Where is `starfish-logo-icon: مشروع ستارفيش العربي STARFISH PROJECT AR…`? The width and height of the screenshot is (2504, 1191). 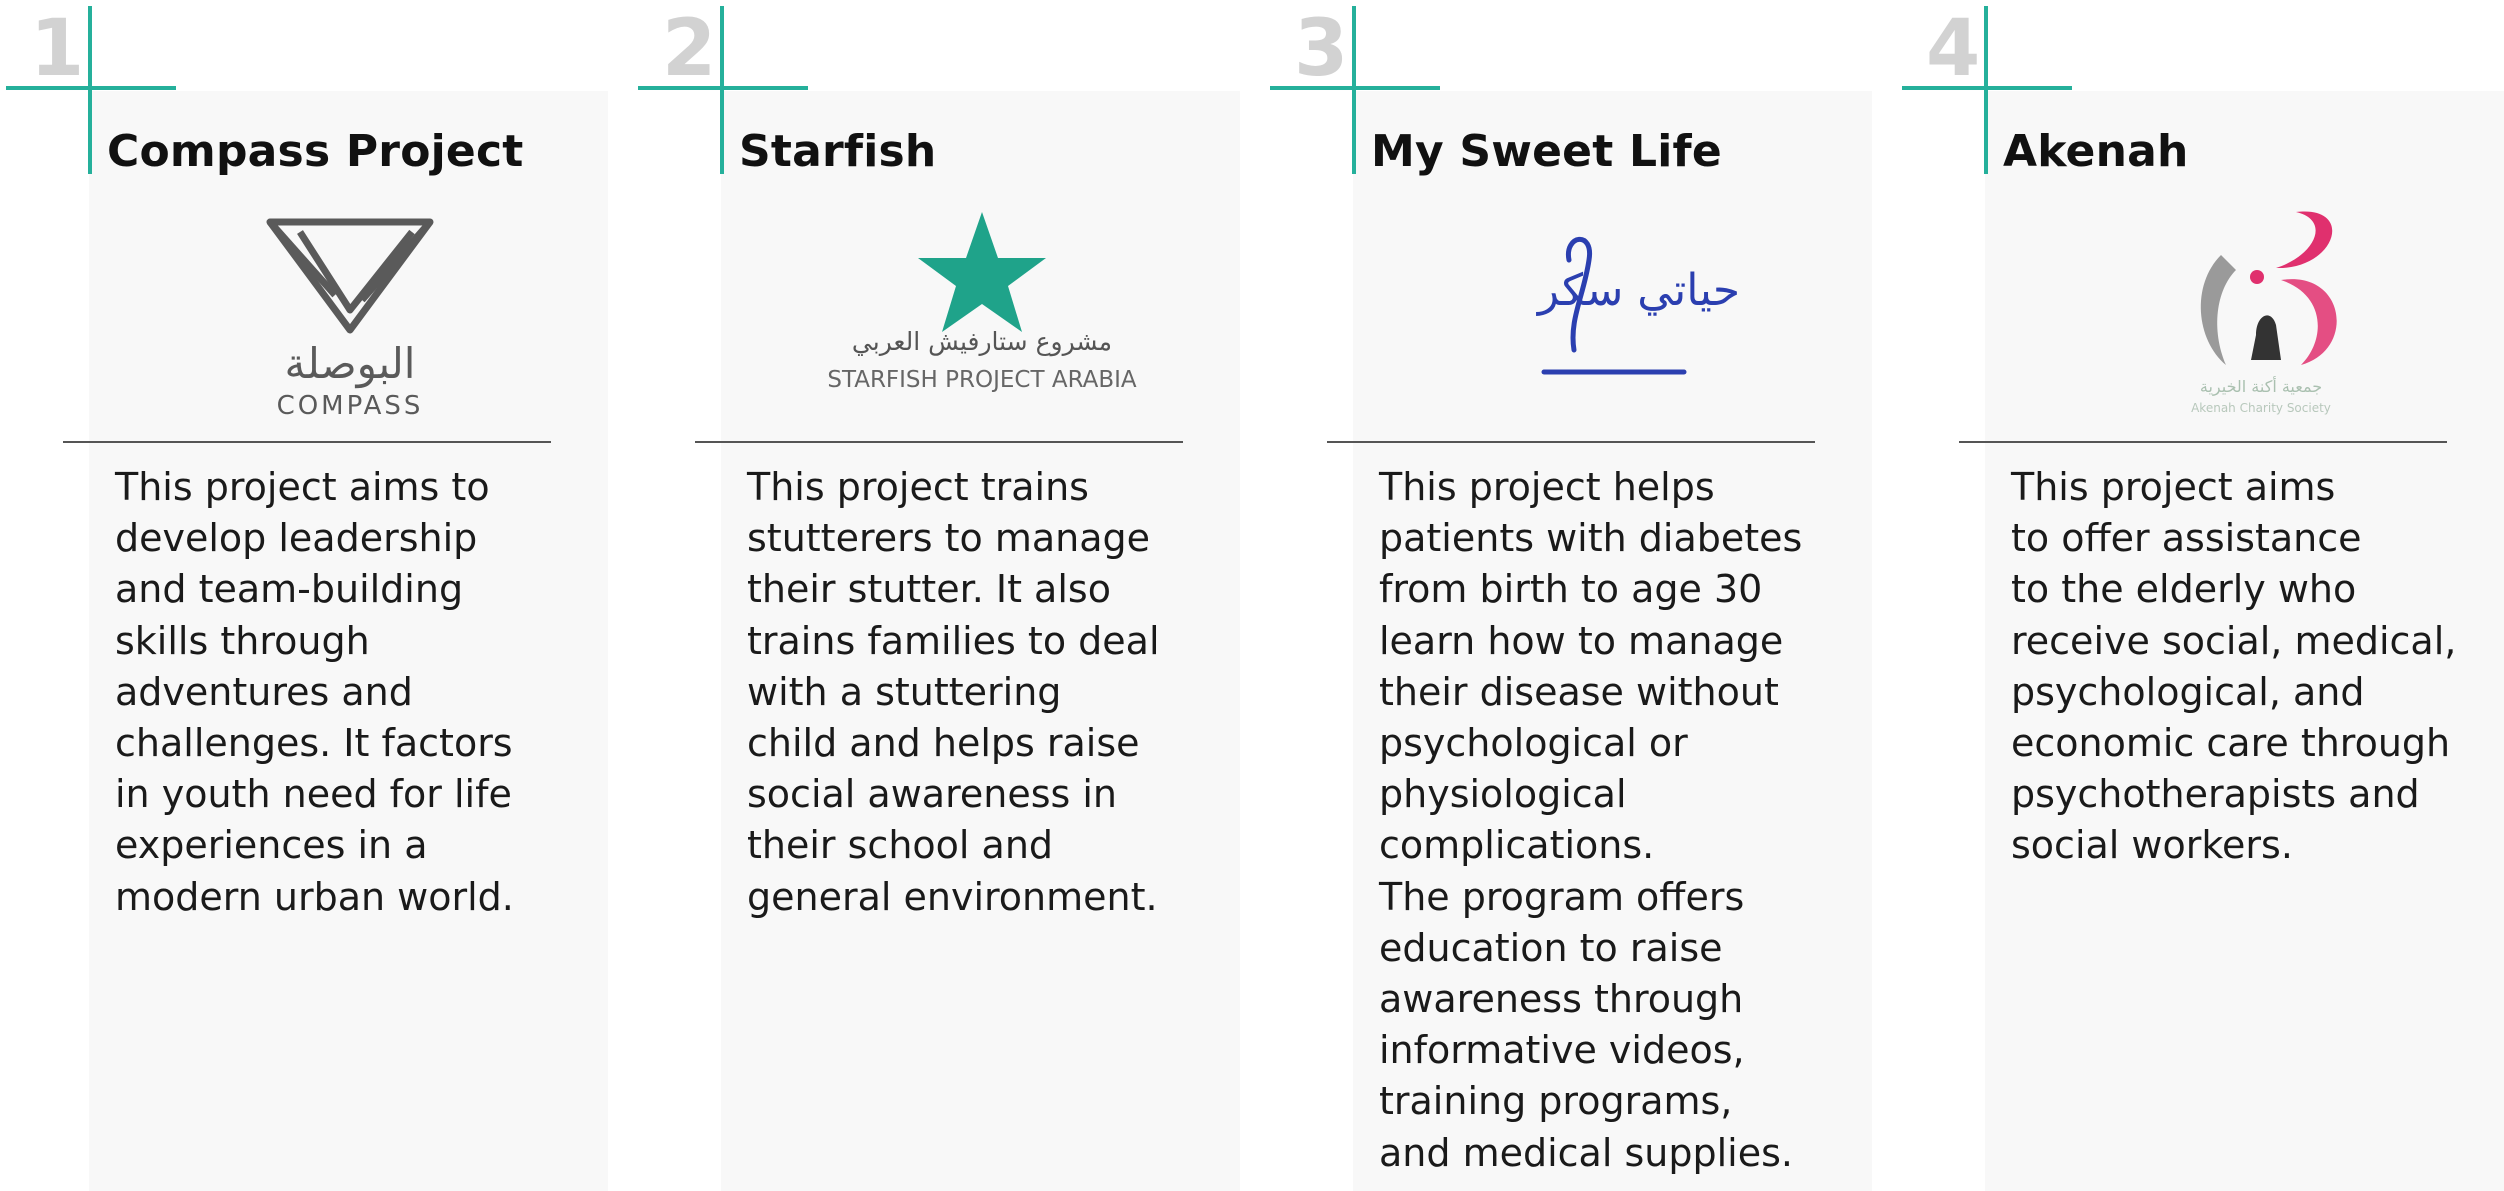
starfish-logo-icon: مشروع ستارفيش العربي STARFISH PROJECT AR… is located at coordinates (977, 312).